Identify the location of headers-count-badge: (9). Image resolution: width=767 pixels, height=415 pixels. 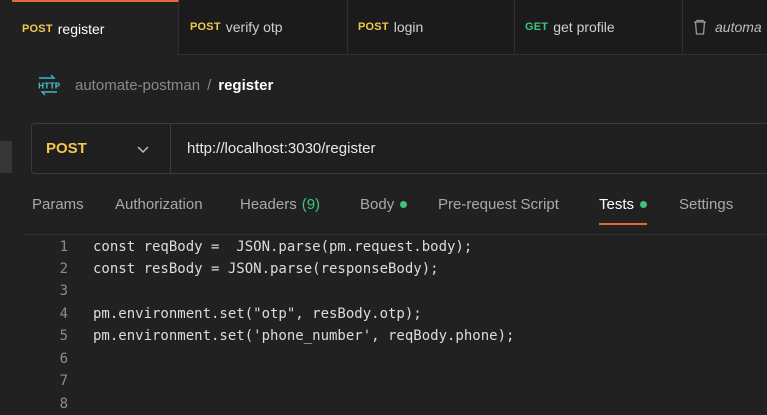
(311, 204).